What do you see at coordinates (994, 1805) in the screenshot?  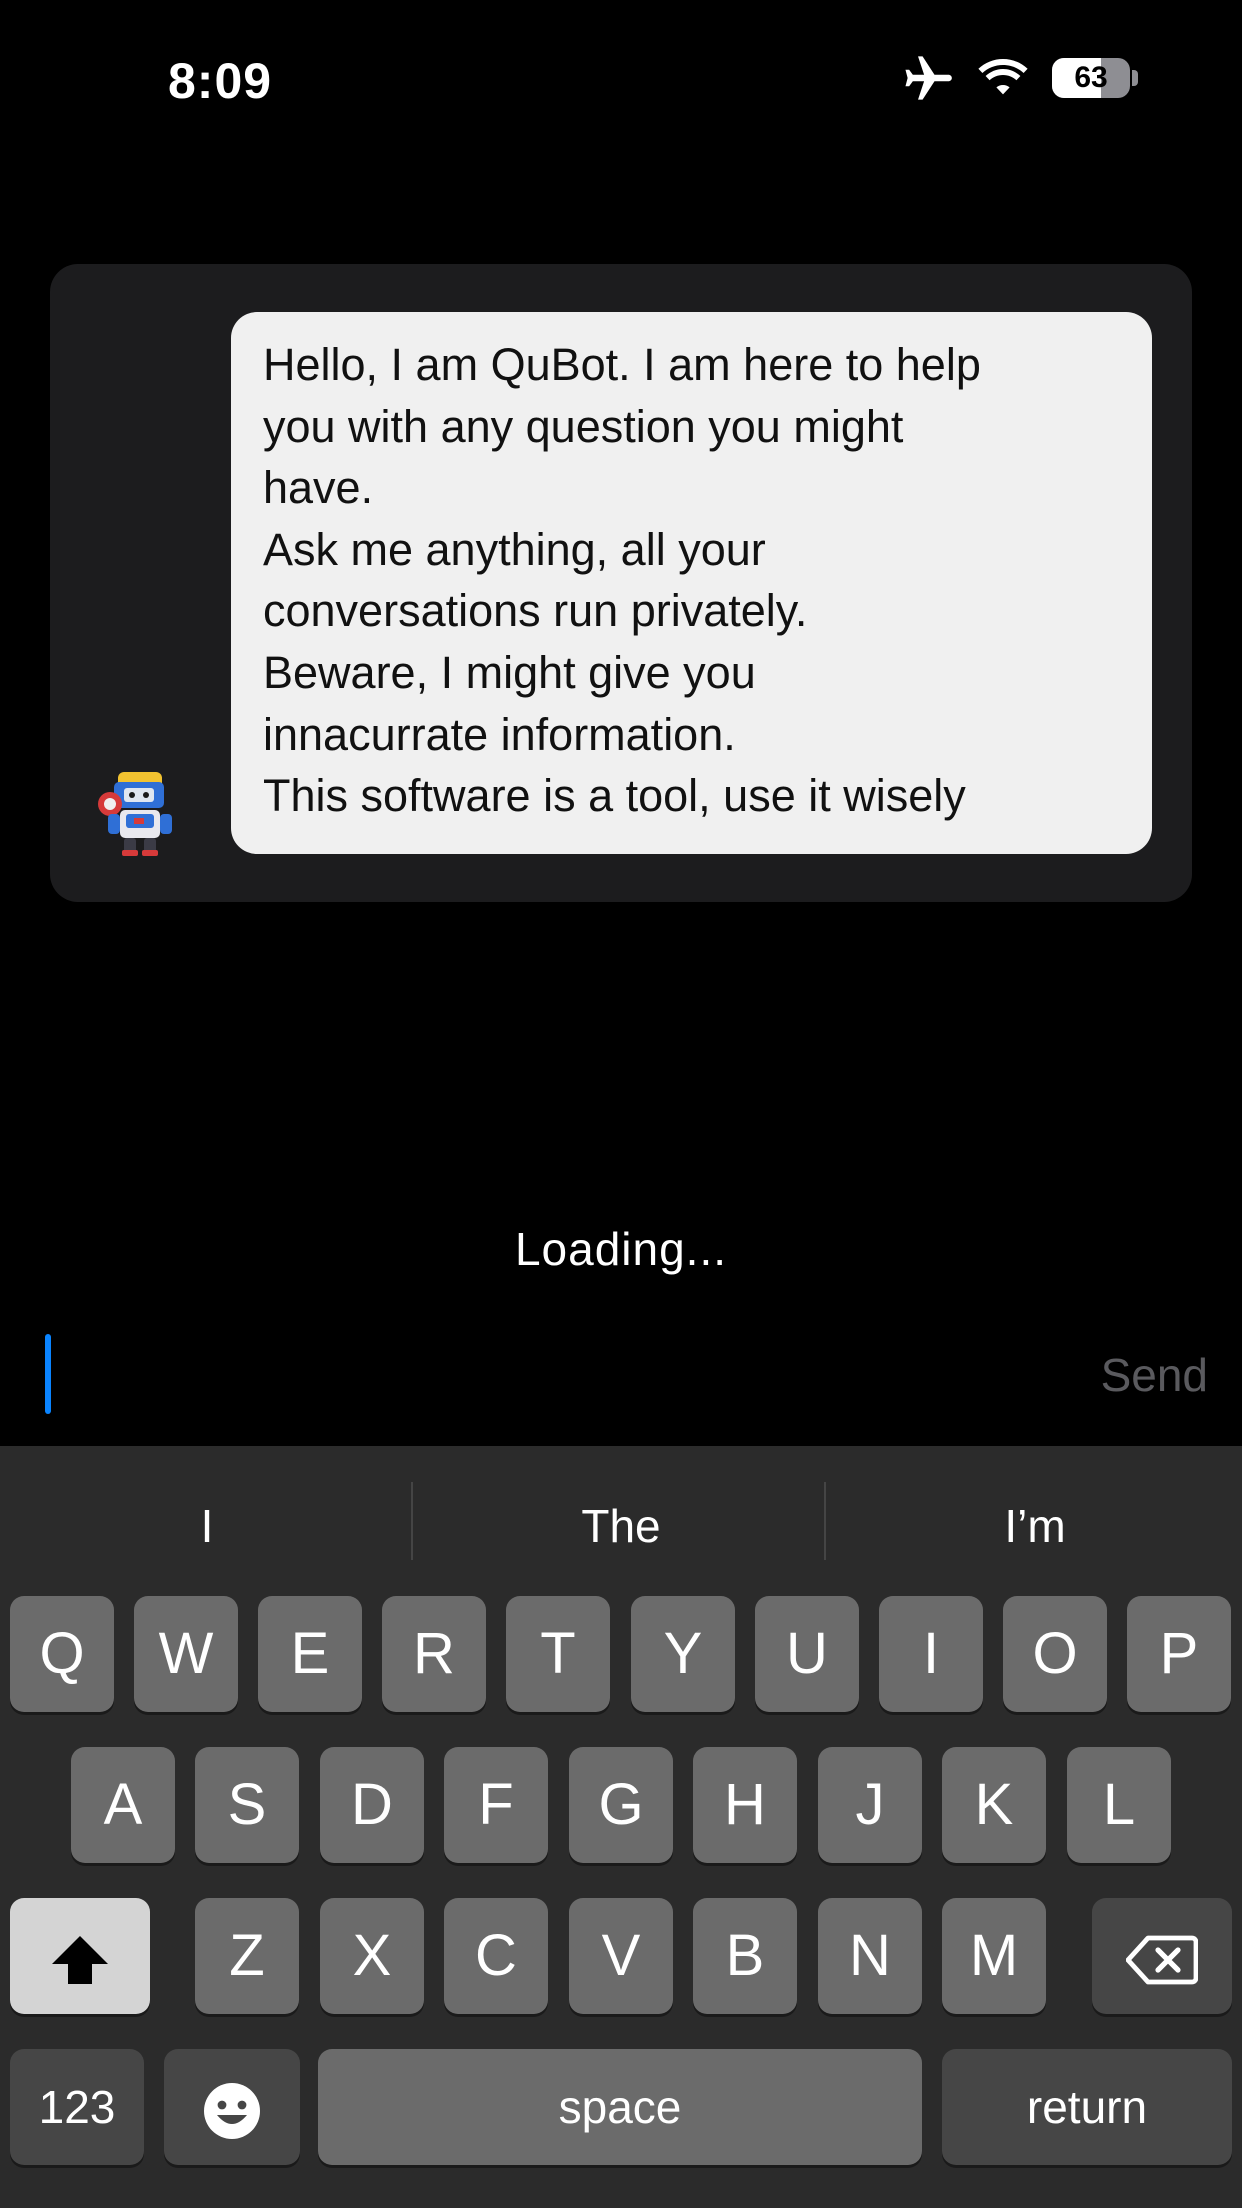 I see `key-k: K` at bounding box center [994, 1805].